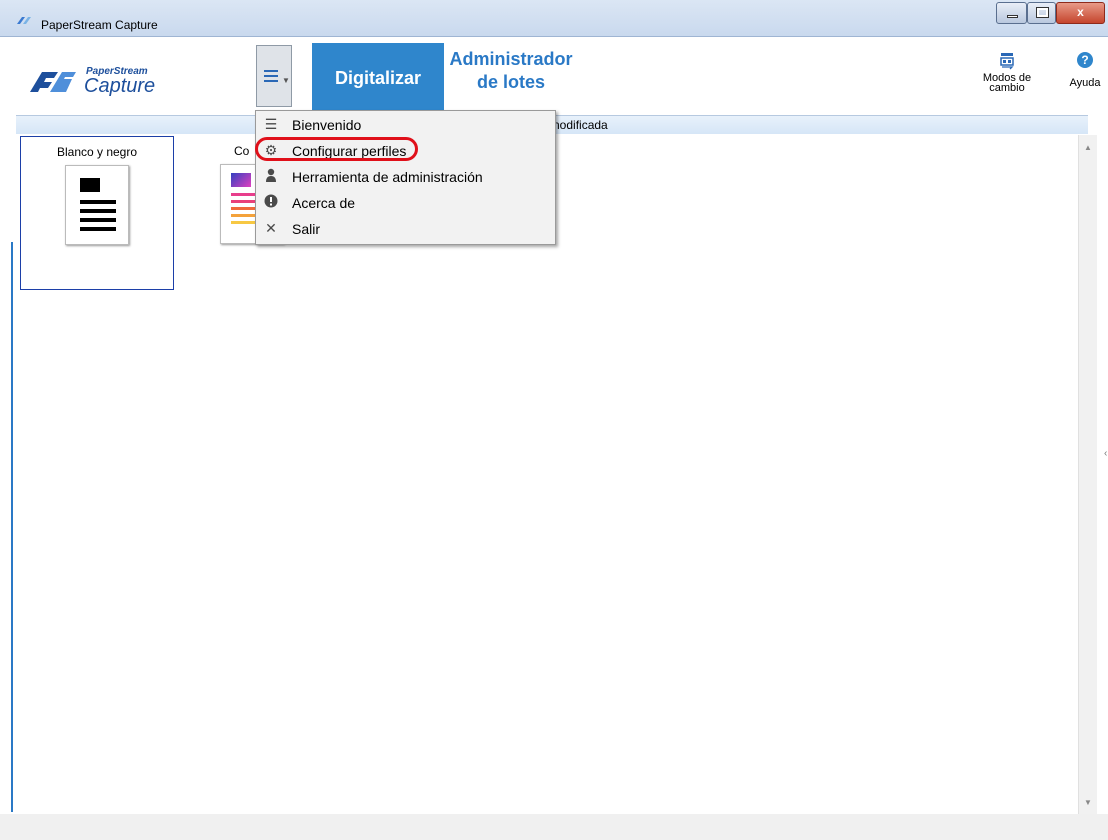 This screenshot has width=1108, height=840. I want to click on scroll-down-icon: ▼, so click(1088, 802).